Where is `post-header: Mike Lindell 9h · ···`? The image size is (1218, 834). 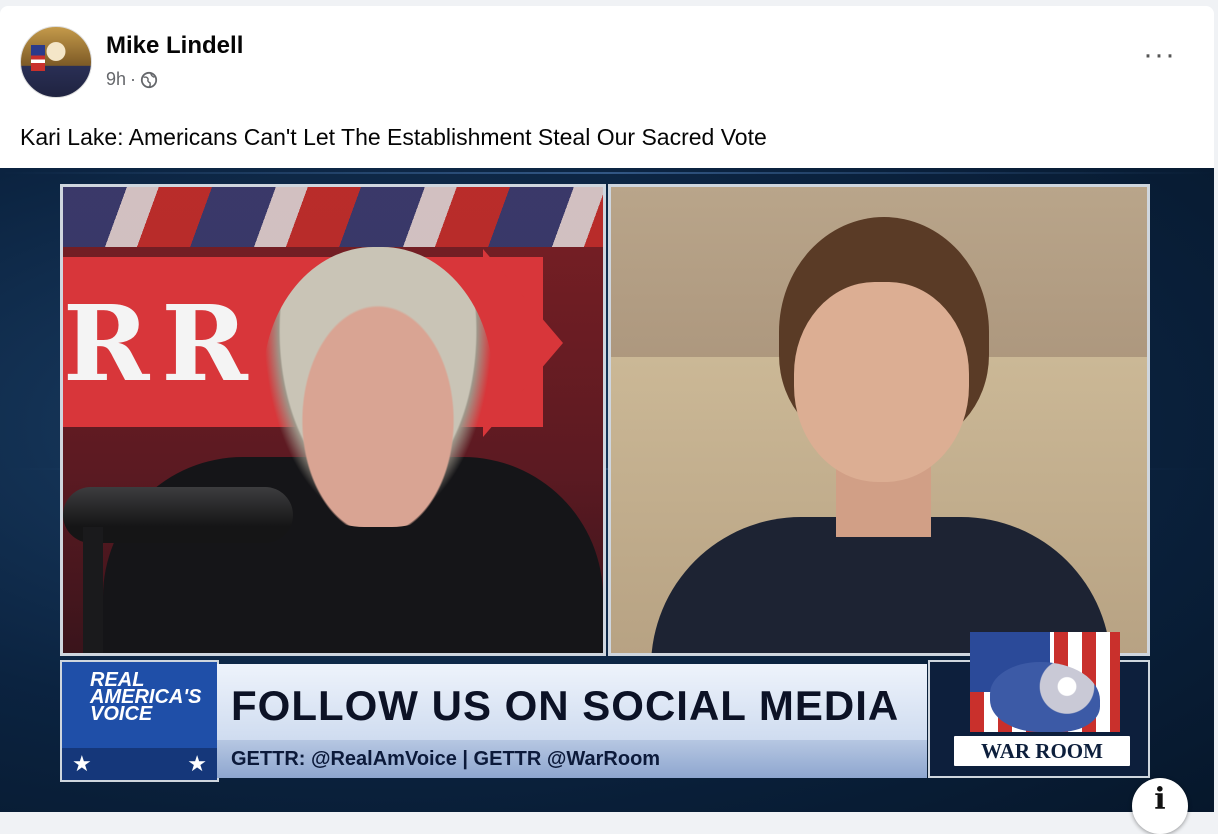 post-header: Mike Lindell 9h · ··· is located at coordinates (607, 61).